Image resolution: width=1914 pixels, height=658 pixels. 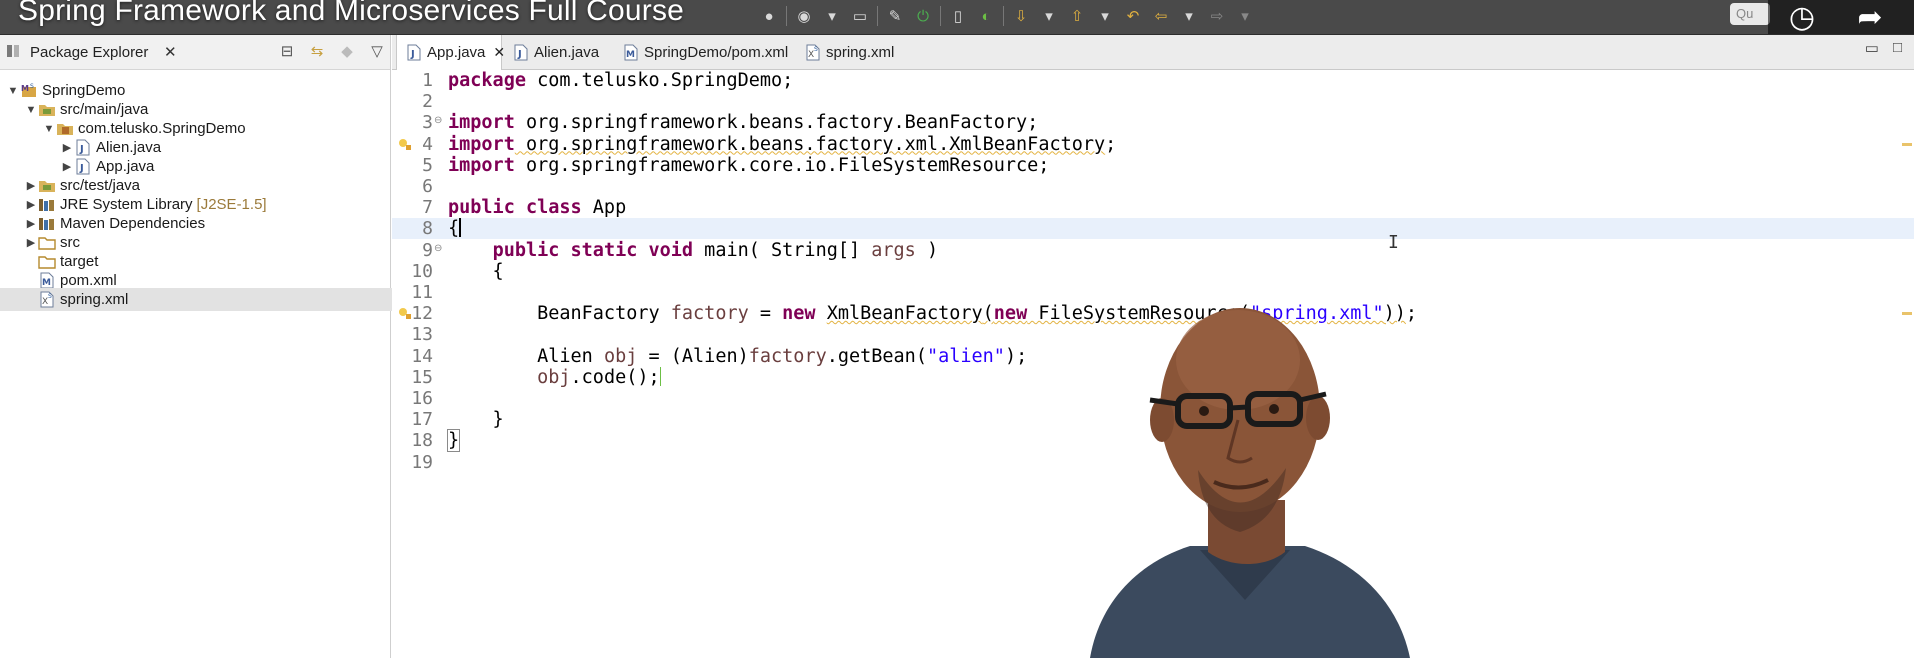 What do you see at coordinates (557, 52) in the screenshot?
I see `editor-tab: J Alien.java` at bounding box center [557, 52].